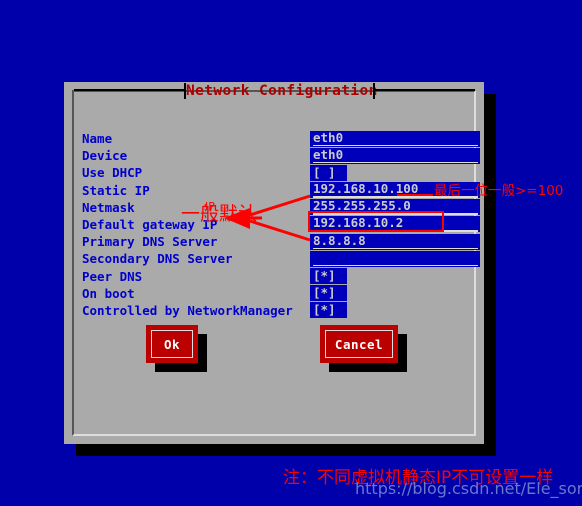  Describe the element at coordinates (278, 293) in the screenshot. I see `form-row: On boot [*]` at that location.